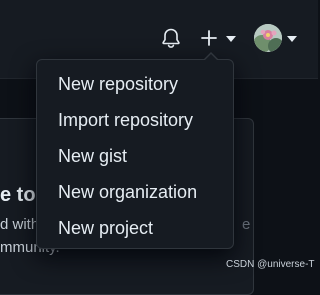  Describe the element at coordinates (246, 224) in the screenshot. I see `welcome-text-tail: e` at that location.